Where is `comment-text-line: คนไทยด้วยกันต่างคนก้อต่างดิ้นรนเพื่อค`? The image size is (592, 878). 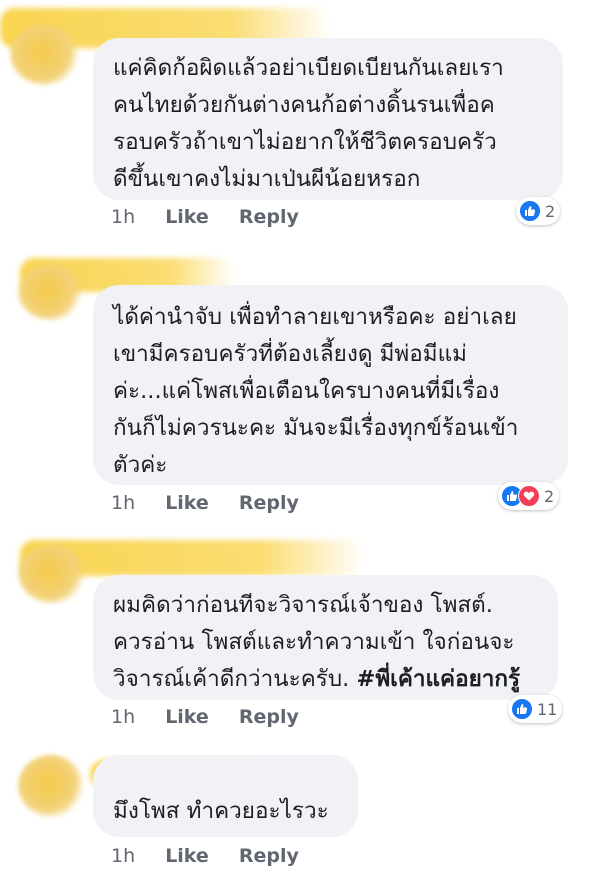 comment-text-line: คนไทยด้วยกันต่างคนก้อต่างดิ้นรนเพื่อค is located at coordinates (304, 105).